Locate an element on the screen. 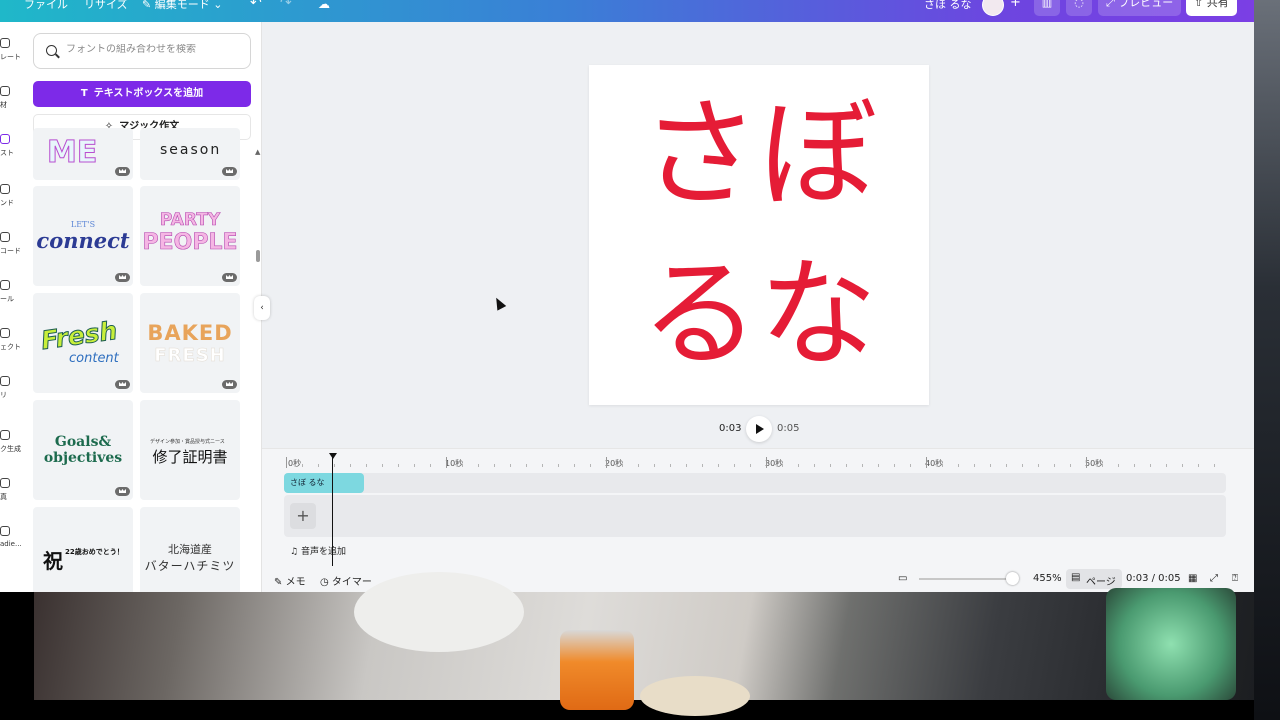  total-time: 0:05 is located at coordinates (788, 428).